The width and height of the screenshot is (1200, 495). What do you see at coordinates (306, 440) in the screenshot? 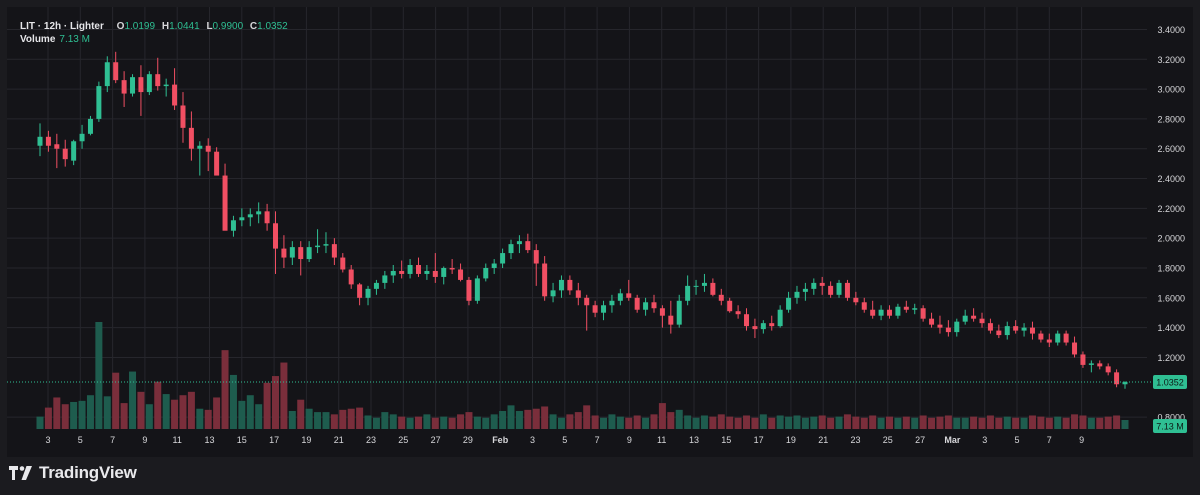
I see `time-tick-label: 19` at bounding box center [306, 440].